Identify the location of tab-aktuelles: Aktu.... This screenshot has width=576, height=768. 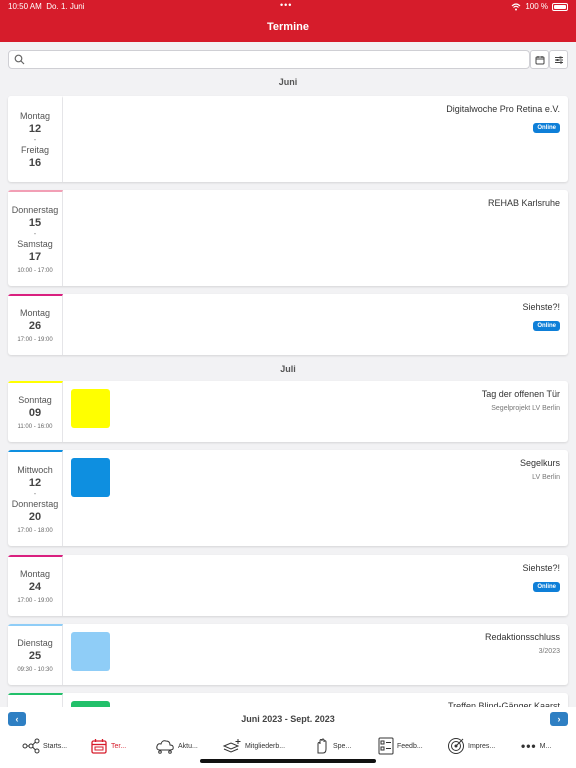
(176, 746).